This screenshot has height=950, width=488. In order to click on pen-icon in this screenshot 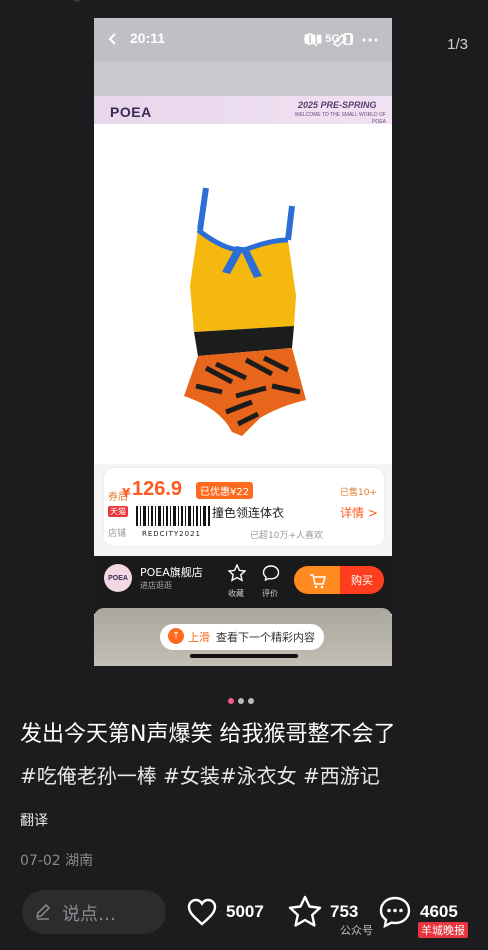, I will do `click(43, 911)`.